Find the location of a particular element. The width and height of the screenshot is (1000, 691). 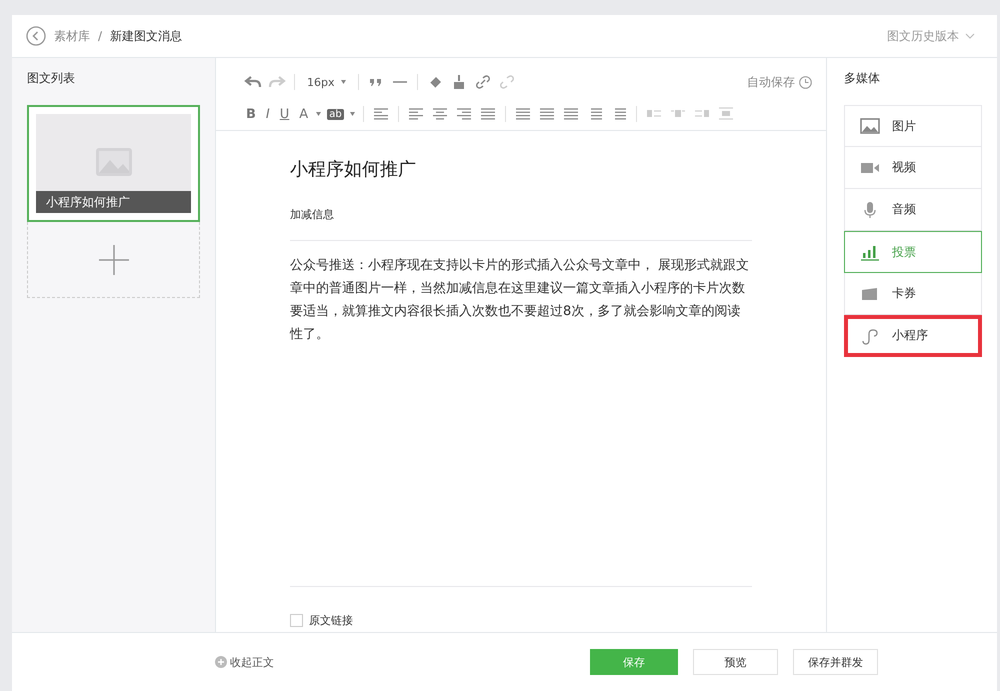

media-item: 图片 is located at coordinates (913, 126).